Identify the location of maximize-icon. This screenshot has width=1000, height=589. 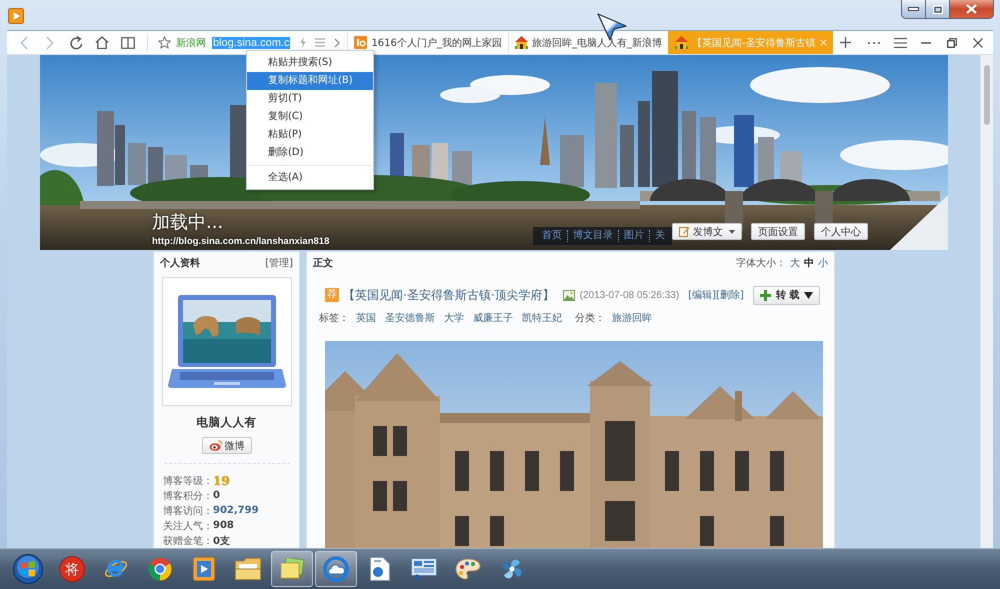
(937, 9).